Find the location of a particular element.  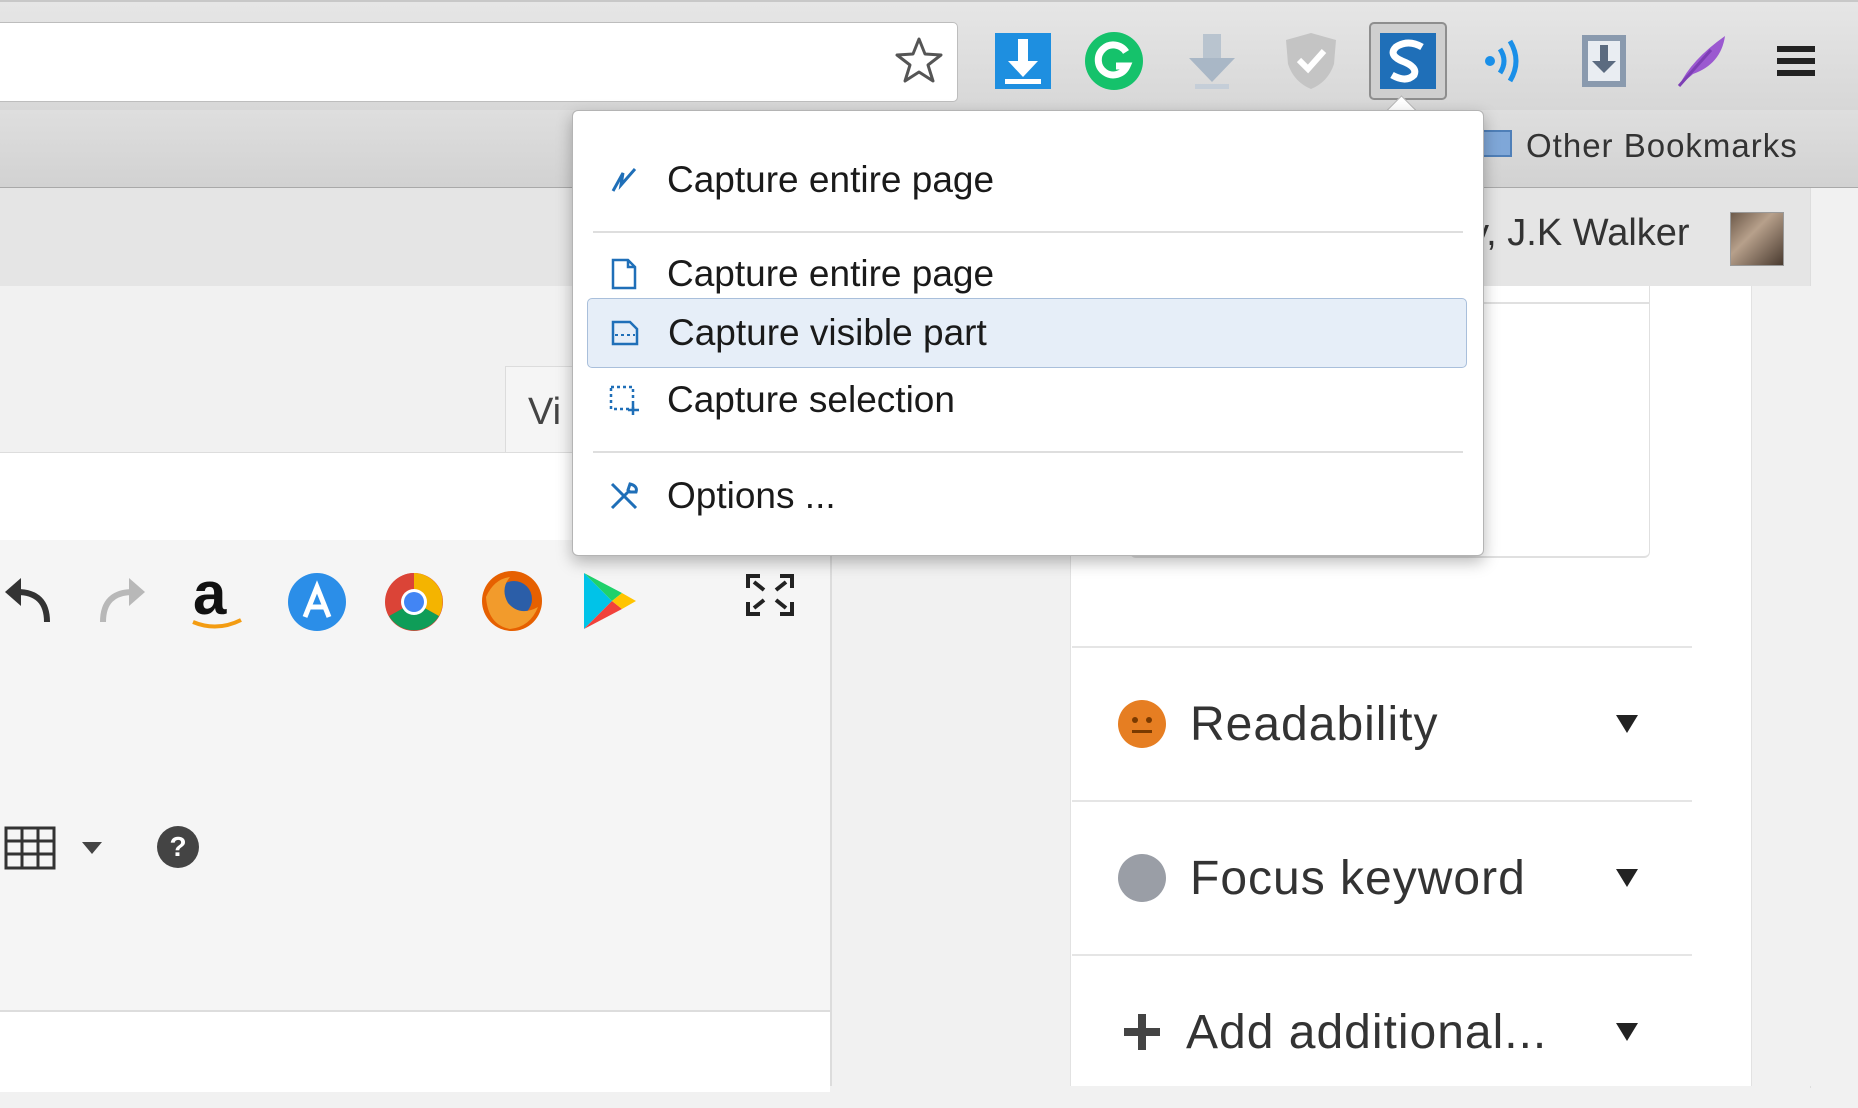

help-icon: ? is located at coordinates (178, 847).